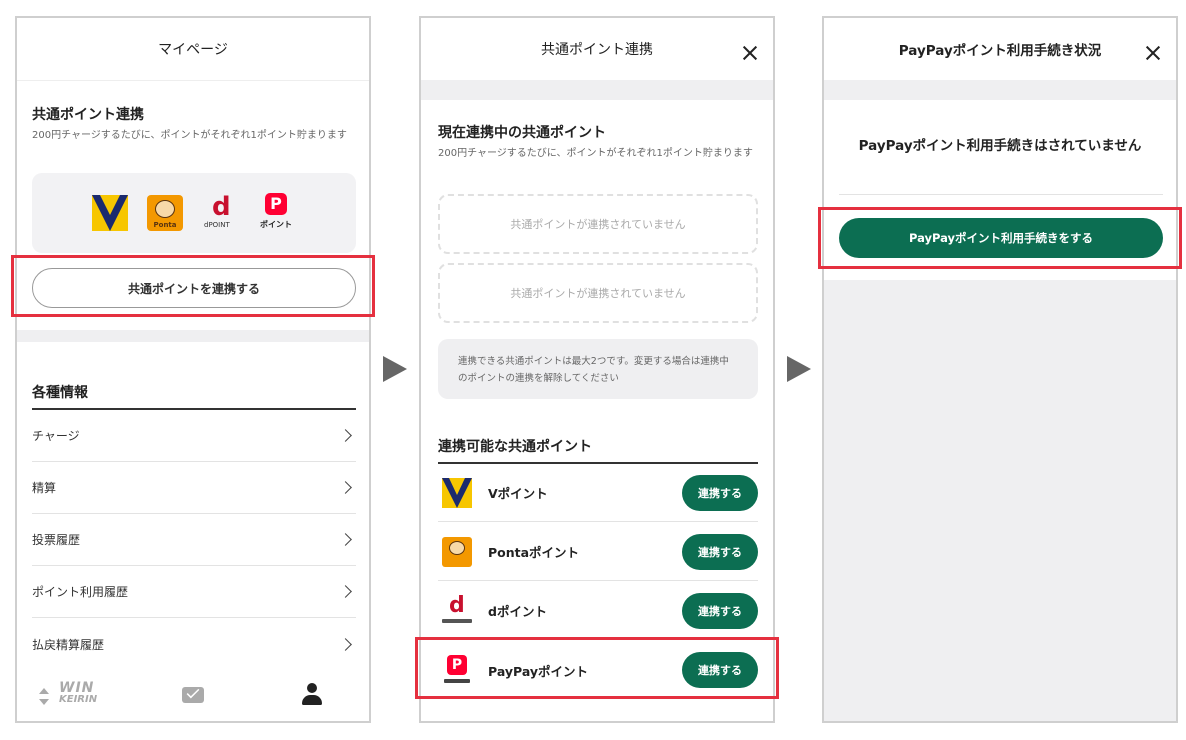 The height and width of the screenshot is (740, 1186). Describe the element at coordinates (598, 493) in the screenshot. I see `point-row-v: Vポイント 連携する` at that location.